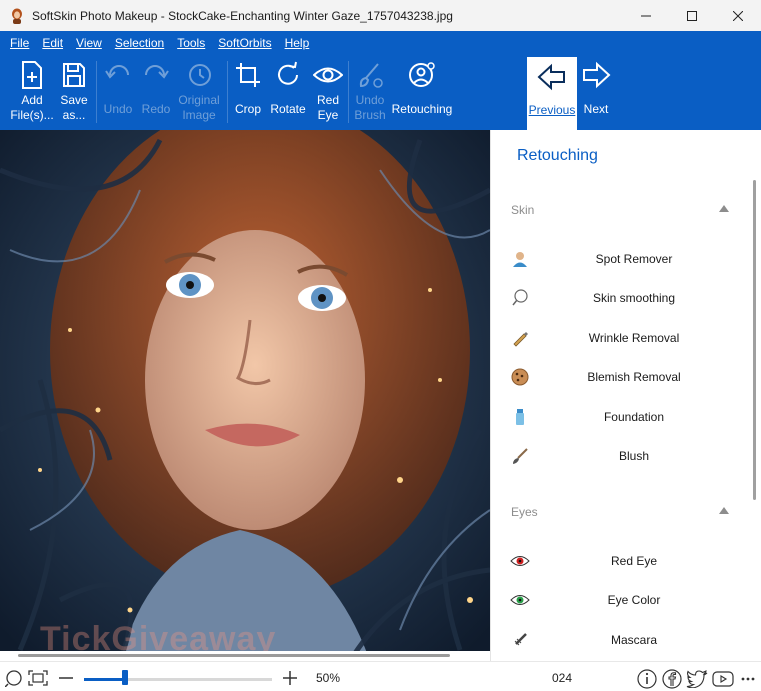 The width and height of the screenshot is (761, 691). I want to click on info-icon, so click(647, 679).